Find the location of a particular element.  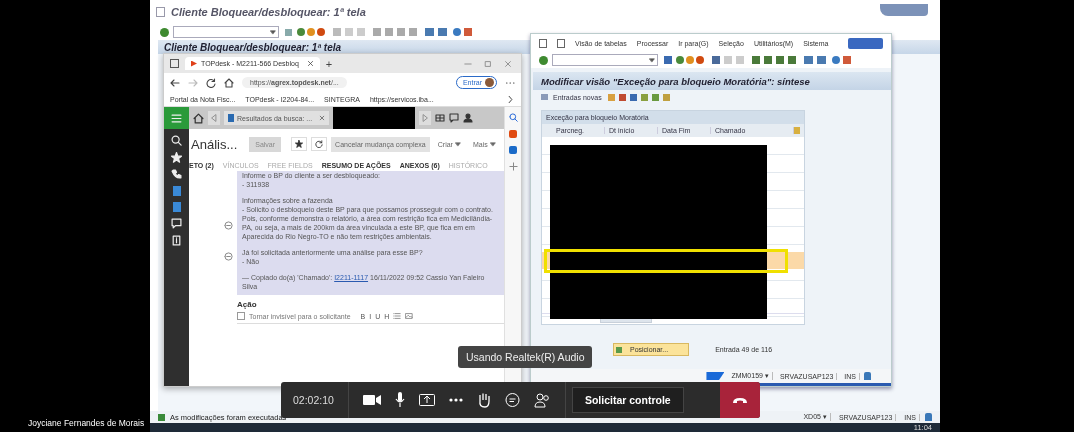

refresh-button is located at coordinates (319, 144).